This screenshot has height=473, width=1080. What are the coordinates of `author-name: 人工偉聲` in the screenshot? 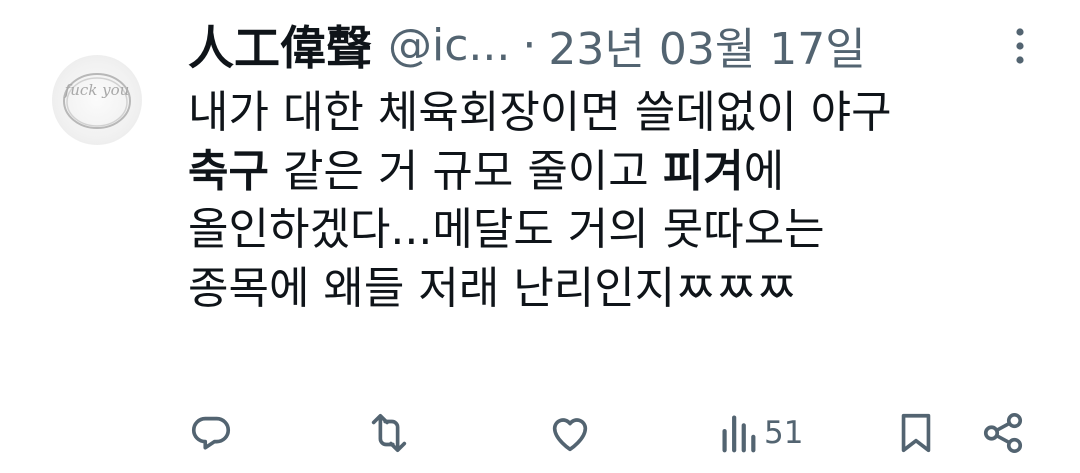 It's located at (280, 45).